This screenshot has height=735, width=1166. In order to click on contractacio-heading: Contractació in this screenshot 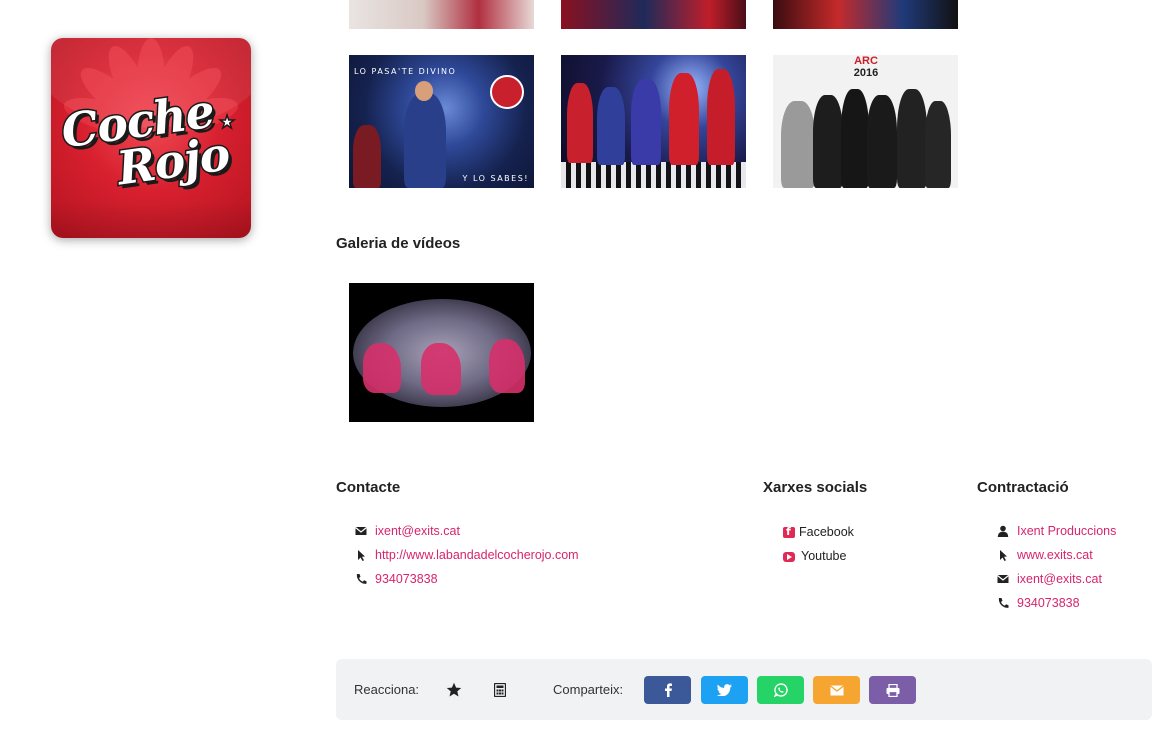, I will do `click(1023, 487)`.